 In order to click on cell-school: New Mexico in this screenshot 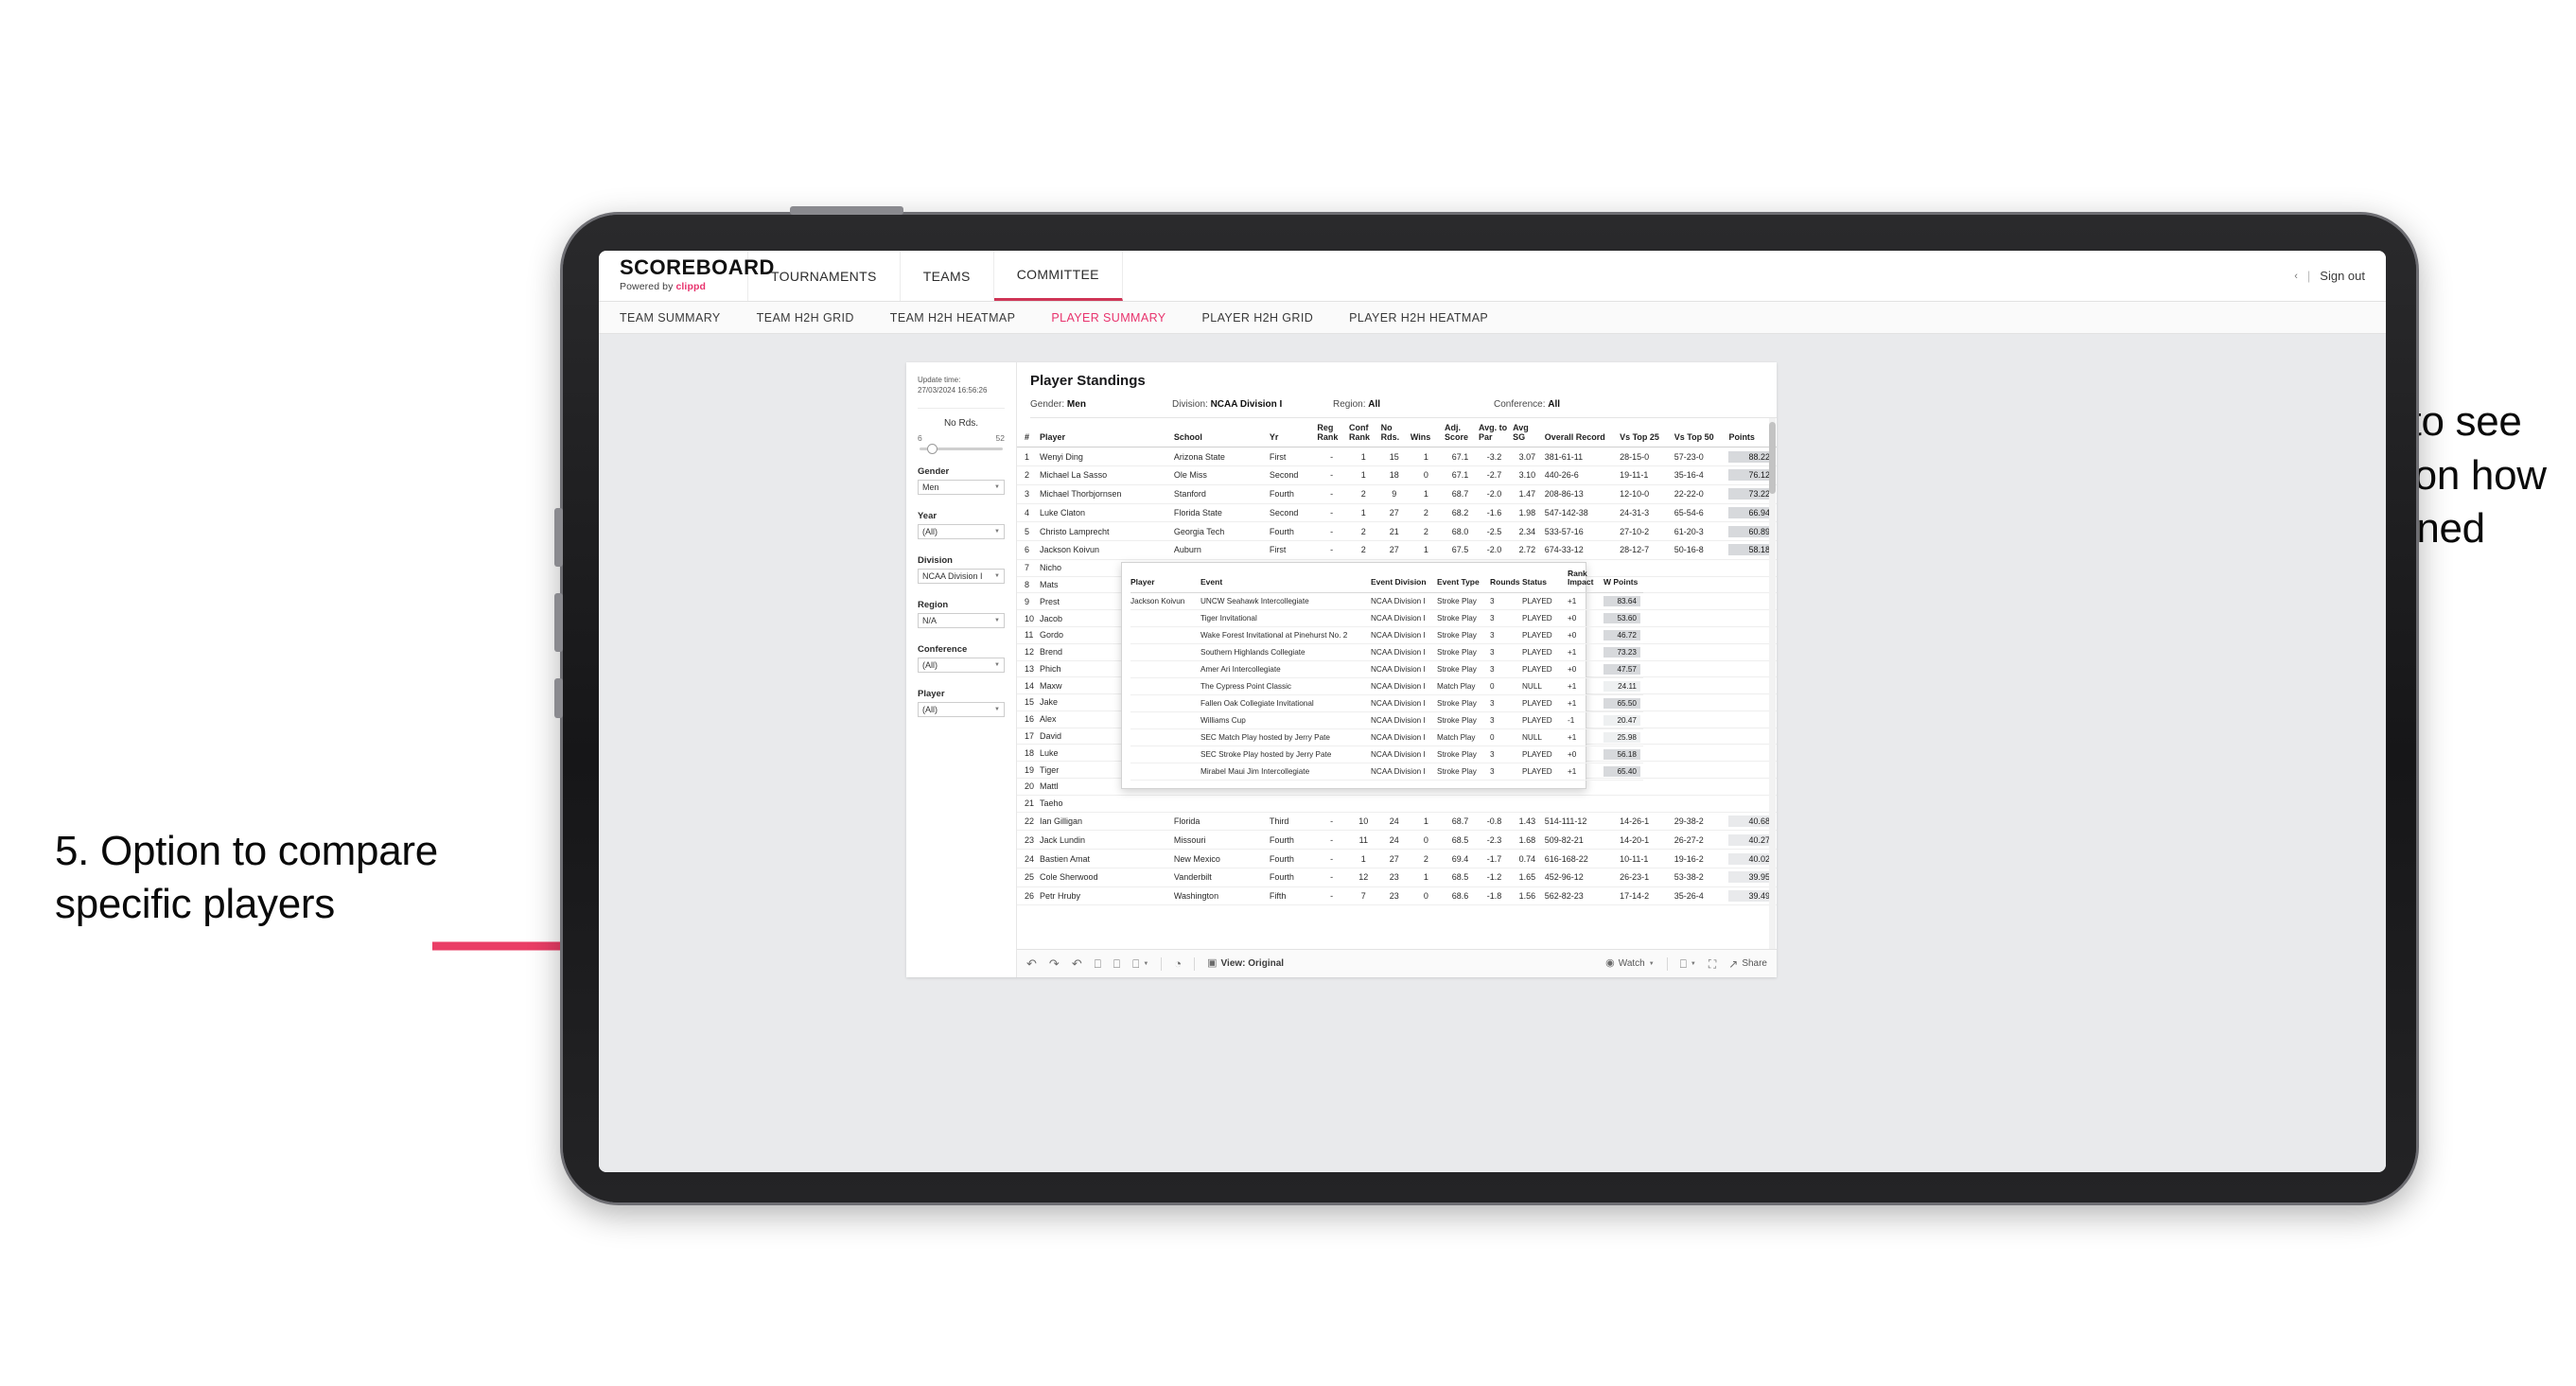, I will do `click(1222, 858)`.